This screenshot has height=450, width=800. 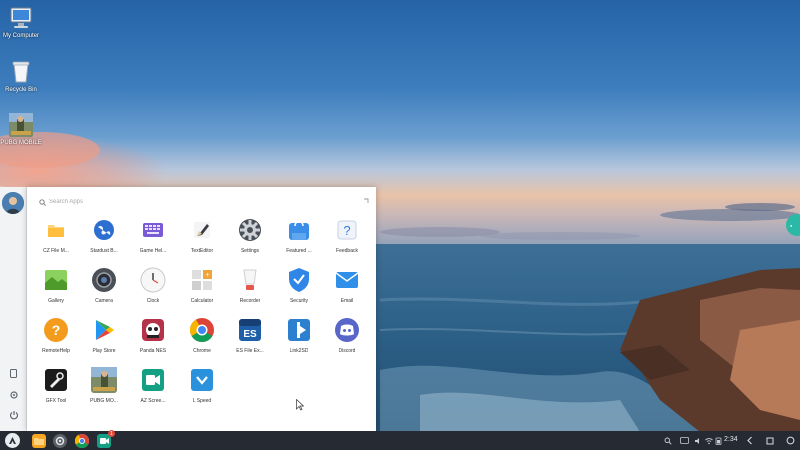 What do you see at coordinates (790, 440) in the screenshot?
I see `home-icon` at bounding box center [790, 440].